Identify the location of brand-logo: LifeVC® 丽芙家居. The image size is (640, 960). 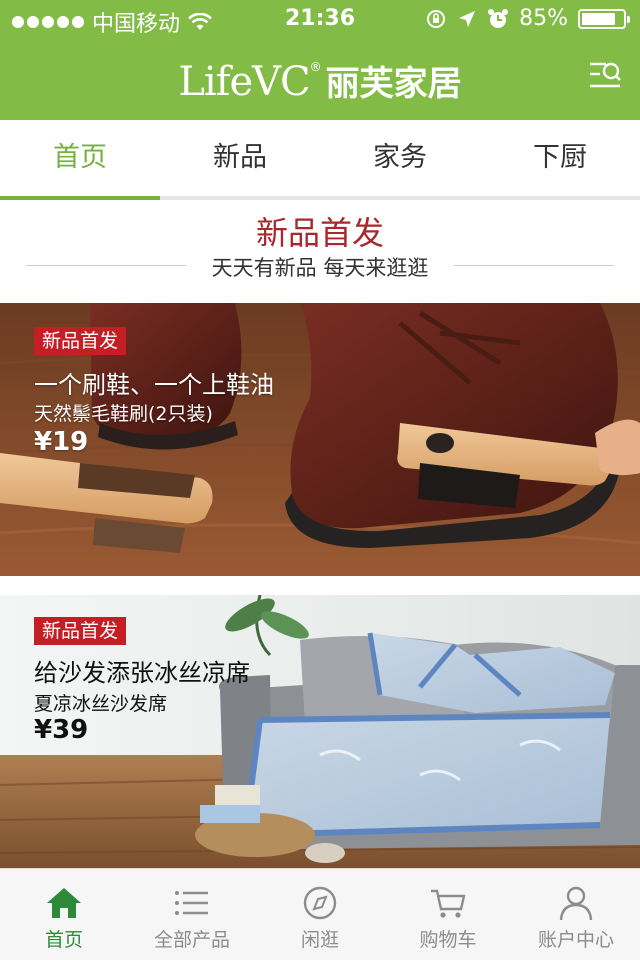
(320, 80).